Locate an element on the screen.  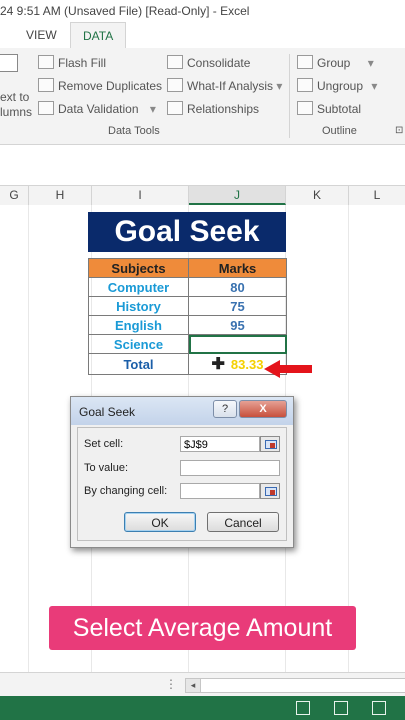
ungroup-icon is located at coordinates (305, 85).